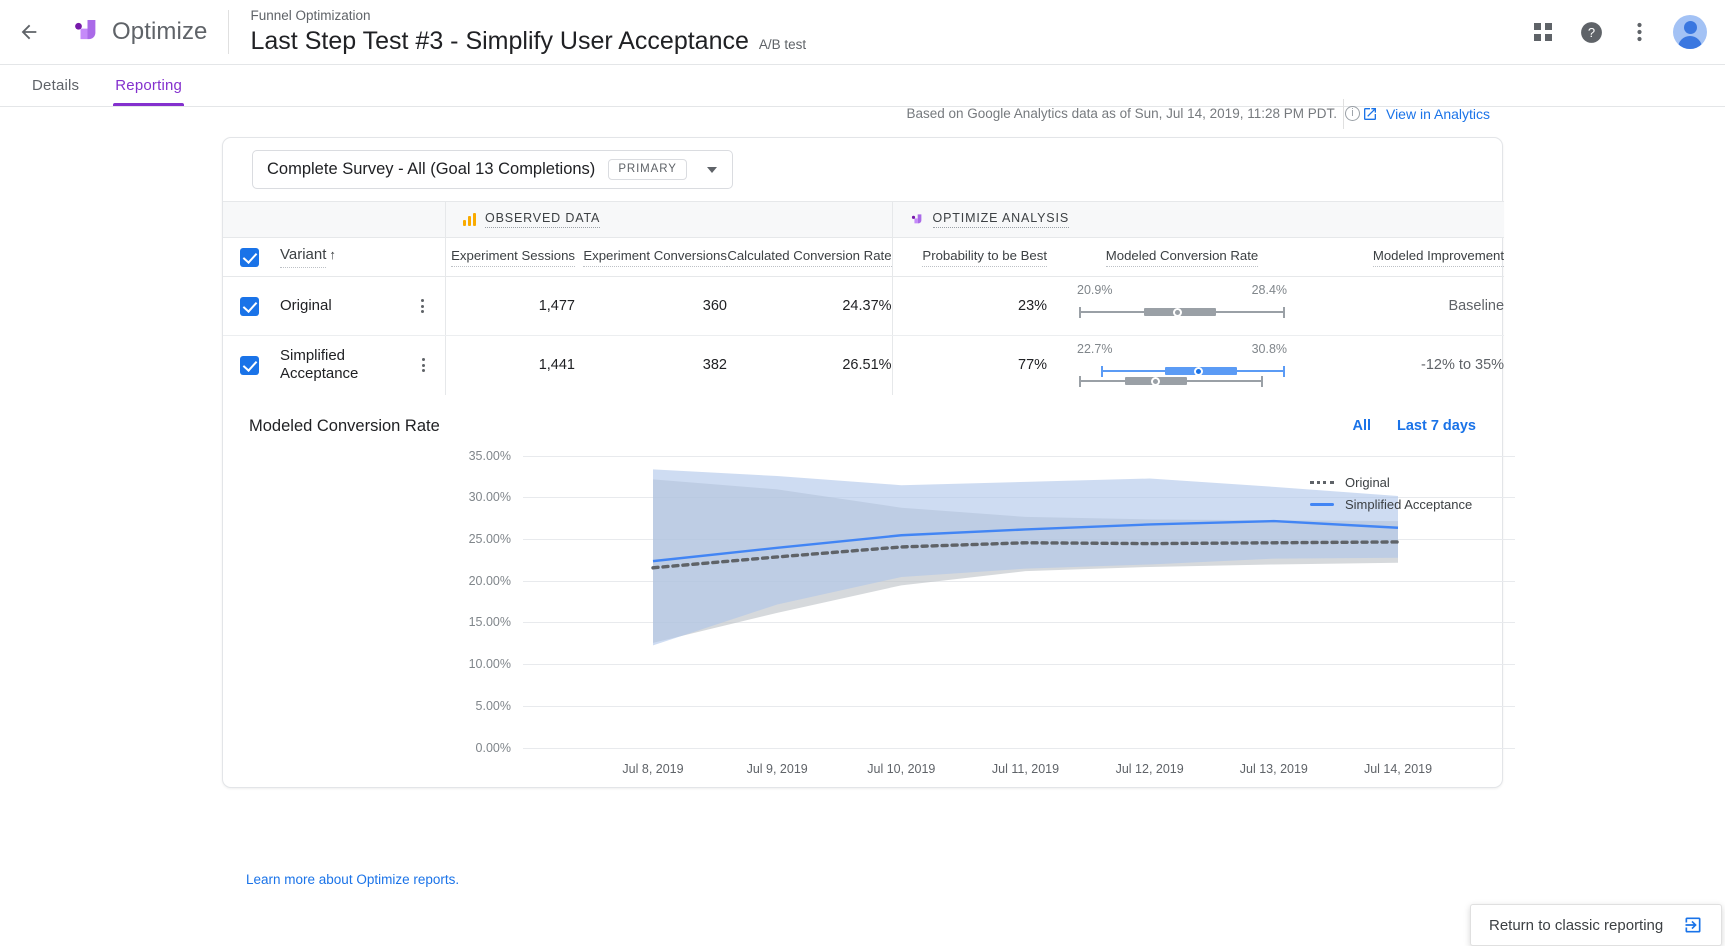  Describe the element at coordinates (1322, 504) in the screenshot. I see `legend-solid-line-icon` at that location.